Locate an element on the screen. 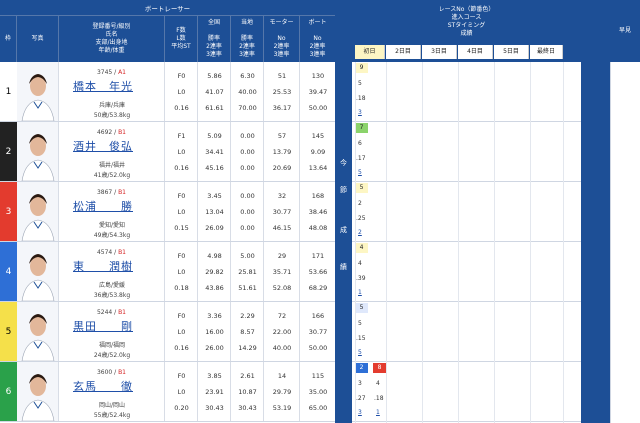 The height and width of the screenshot is (423, 640). header-racer-title: ボートレーサー is located at coordinates (167, 8).